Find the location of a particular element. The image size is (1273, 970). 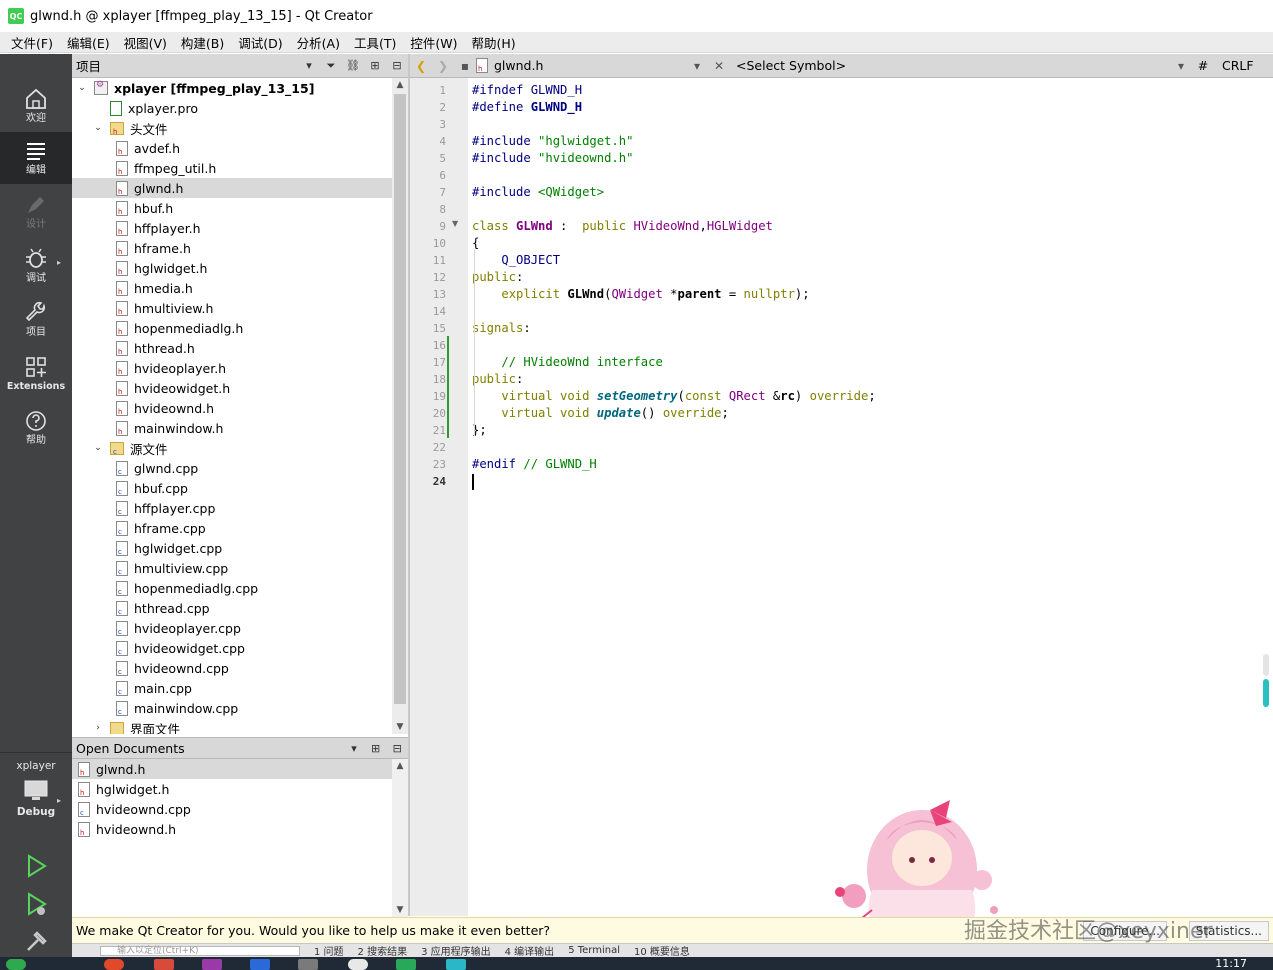

tree-file: hmultiview.h is located at coordinates (232, 308).